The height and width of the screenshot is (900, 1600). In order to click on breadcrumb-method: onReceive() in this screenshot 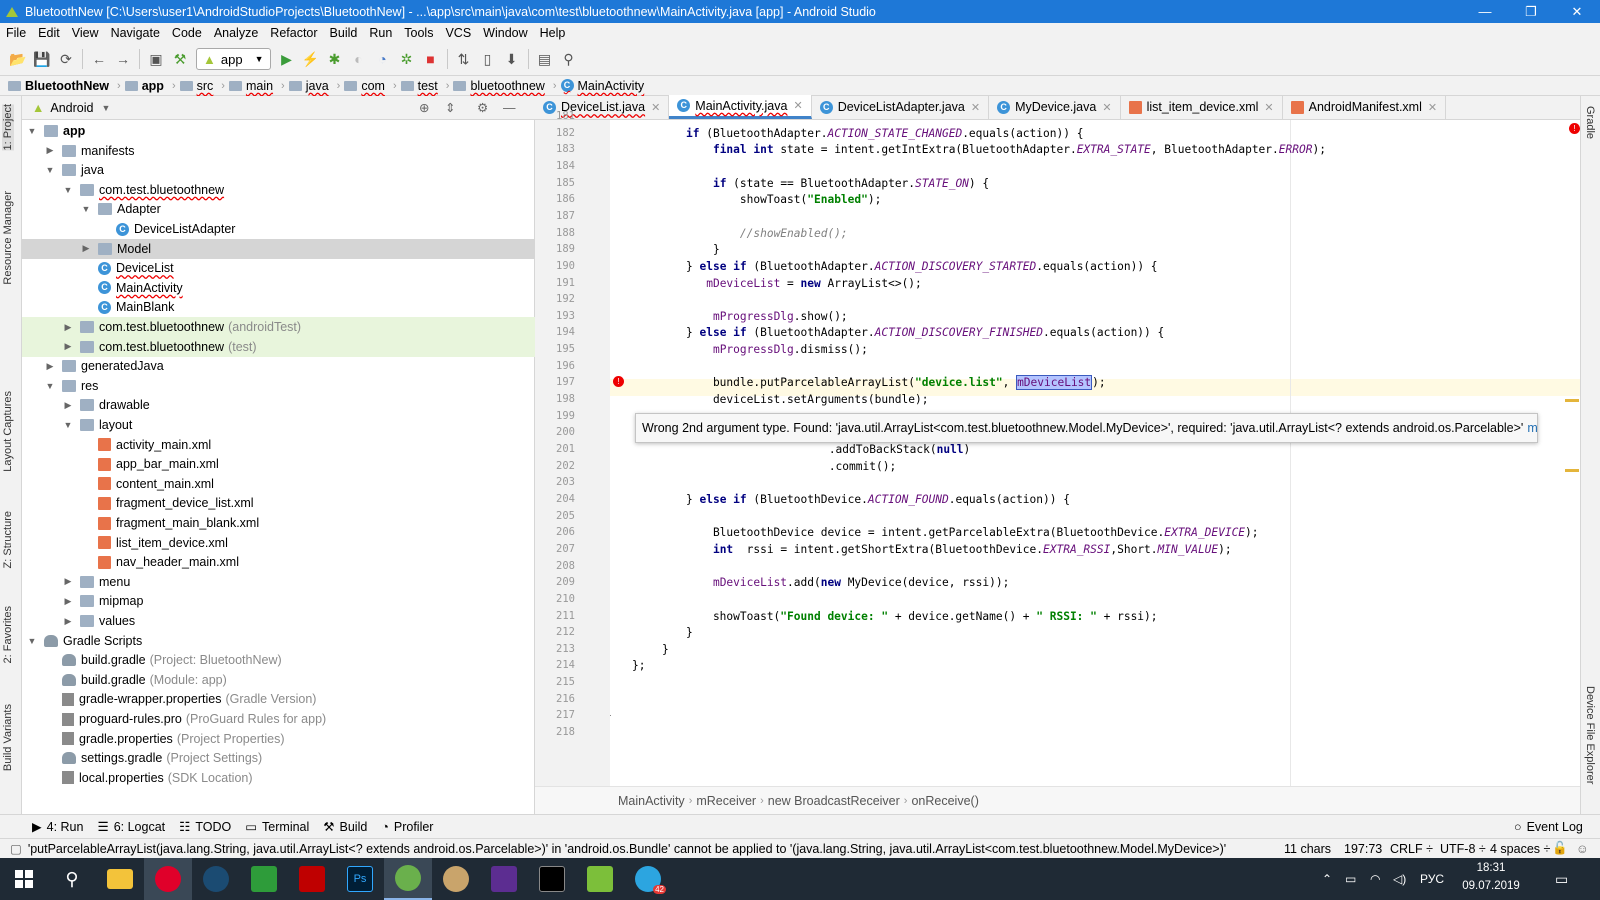, I will do `click(944, 801)`.